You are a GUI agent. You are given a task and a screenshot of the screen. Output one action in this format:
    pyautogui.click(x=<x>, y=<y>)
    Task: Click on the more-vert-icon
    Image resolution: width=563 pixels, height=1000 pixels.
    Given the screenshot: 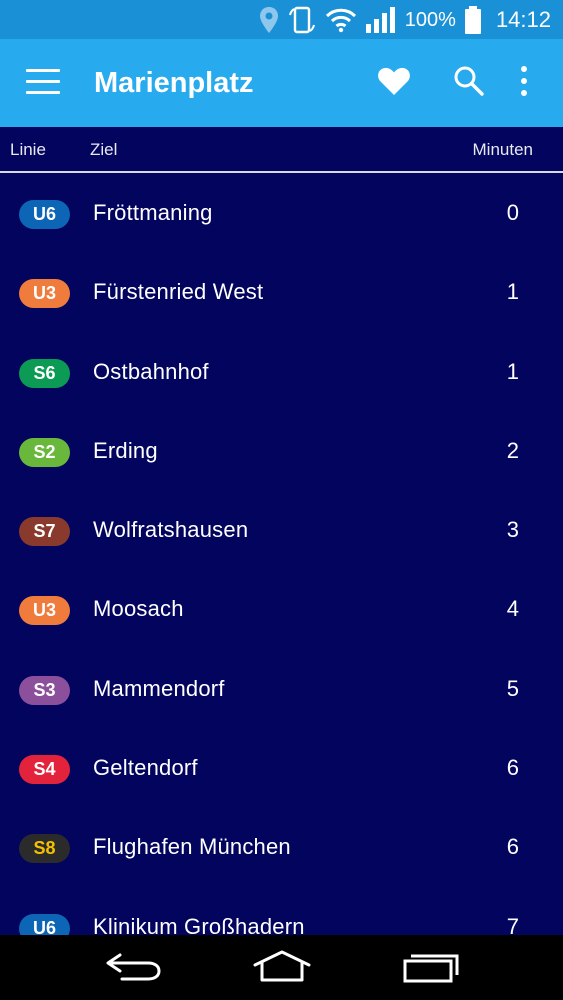 What is the action you would take?
    pyautogui.click(x=524, y=81)
    